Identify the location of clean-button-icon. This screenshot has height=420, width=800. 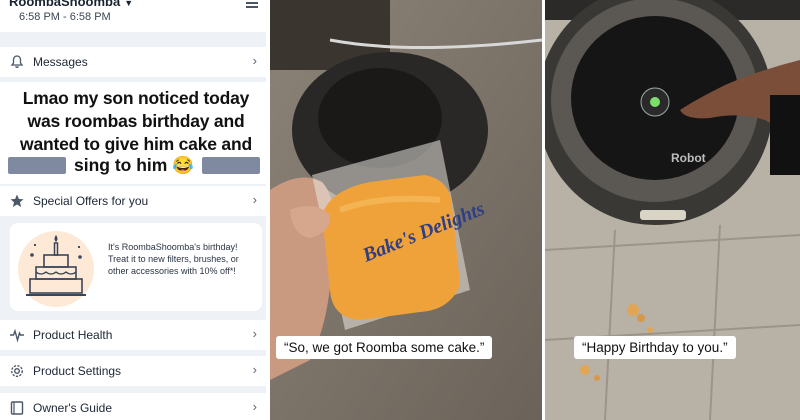
(655, 102).